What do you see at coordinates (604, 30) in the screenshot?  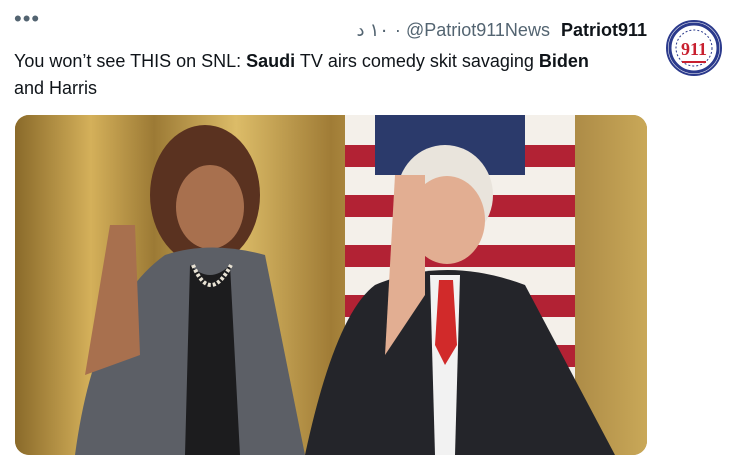 I see `display-name: Patriot911` at bounding box center [604, 30].